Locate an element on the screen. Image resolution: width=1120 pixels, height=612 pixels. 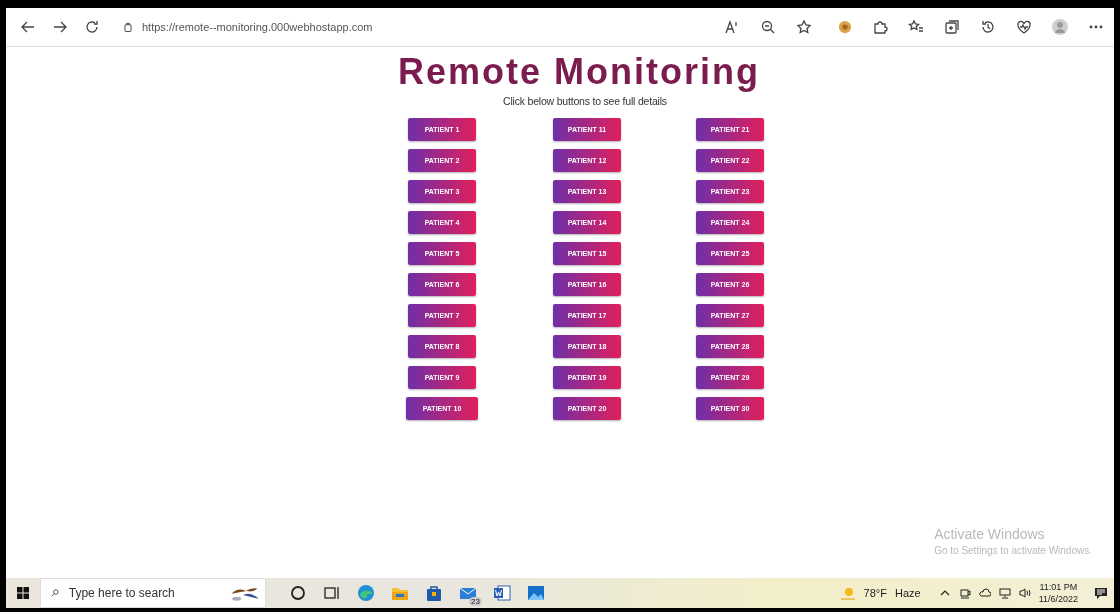
search-icon is located at coordinates (55, 593).